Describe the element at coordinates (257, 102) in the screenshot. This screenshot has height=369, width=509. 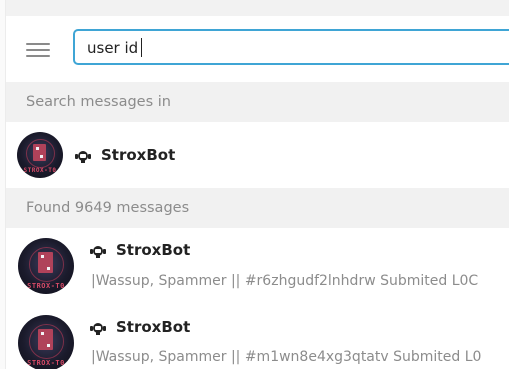
I see `section-header-search-in: Search messages in` at that location.